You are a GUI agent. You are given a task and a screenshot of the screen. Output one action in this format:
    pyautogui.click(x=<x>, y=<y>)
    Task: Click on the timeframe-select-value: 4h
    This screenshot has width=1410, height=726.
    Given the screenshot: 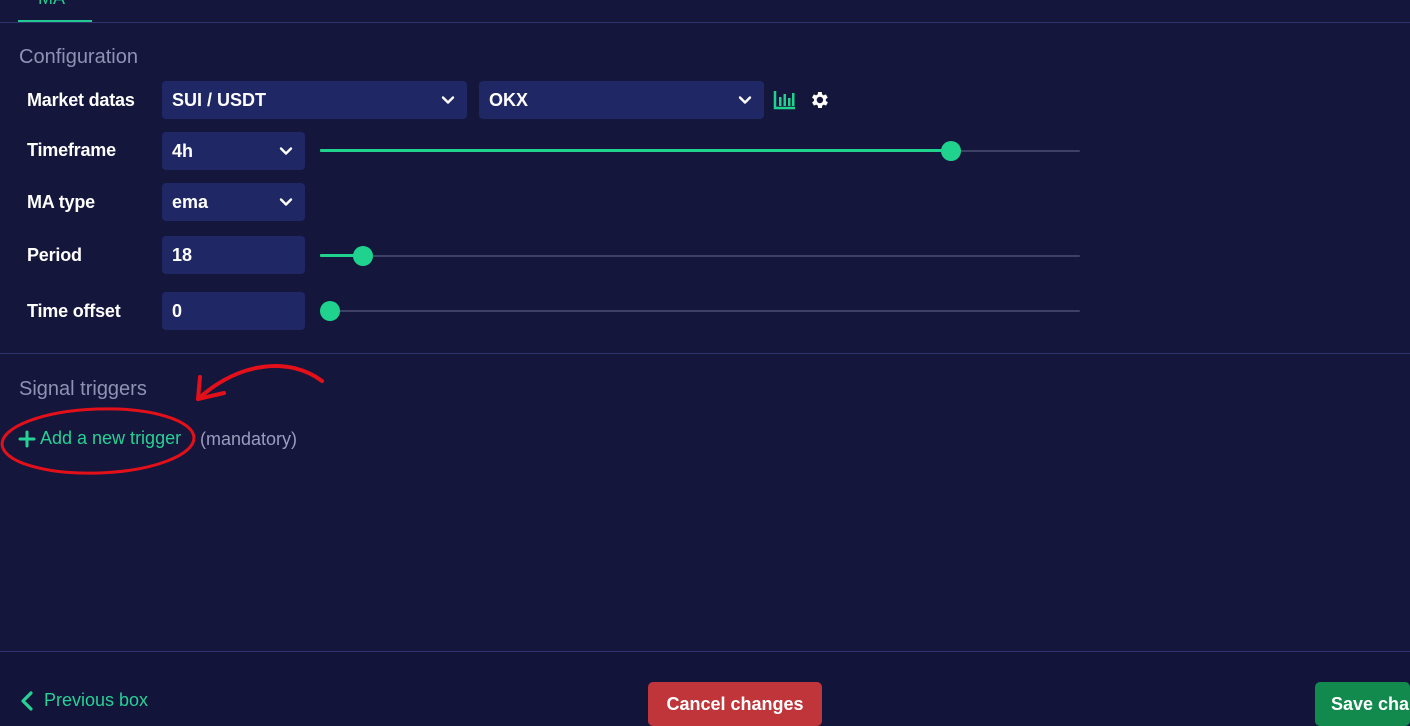 What is the action you would take?
    pyautogui.click(x=183, y=150)
    